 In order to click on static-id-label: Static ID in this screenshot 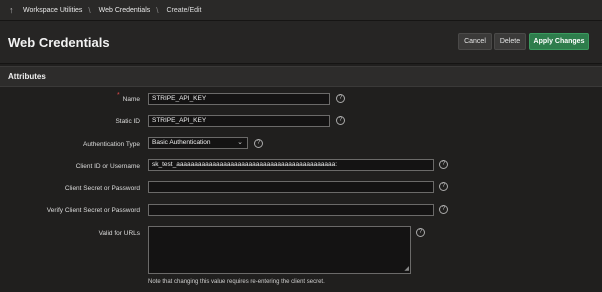, I will do `click(127, 121)`.